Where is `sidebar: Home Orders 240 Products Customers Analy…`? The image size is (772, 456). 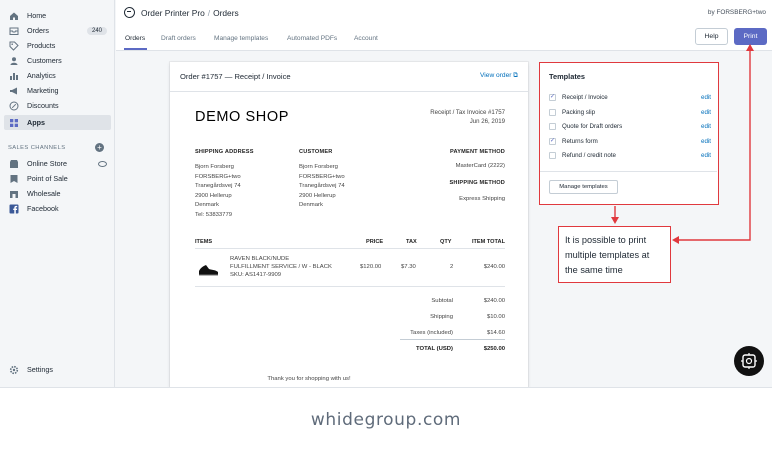 sidebar: Home Orders 240 Products Customers Analy… is located at coordinates (57, 193).